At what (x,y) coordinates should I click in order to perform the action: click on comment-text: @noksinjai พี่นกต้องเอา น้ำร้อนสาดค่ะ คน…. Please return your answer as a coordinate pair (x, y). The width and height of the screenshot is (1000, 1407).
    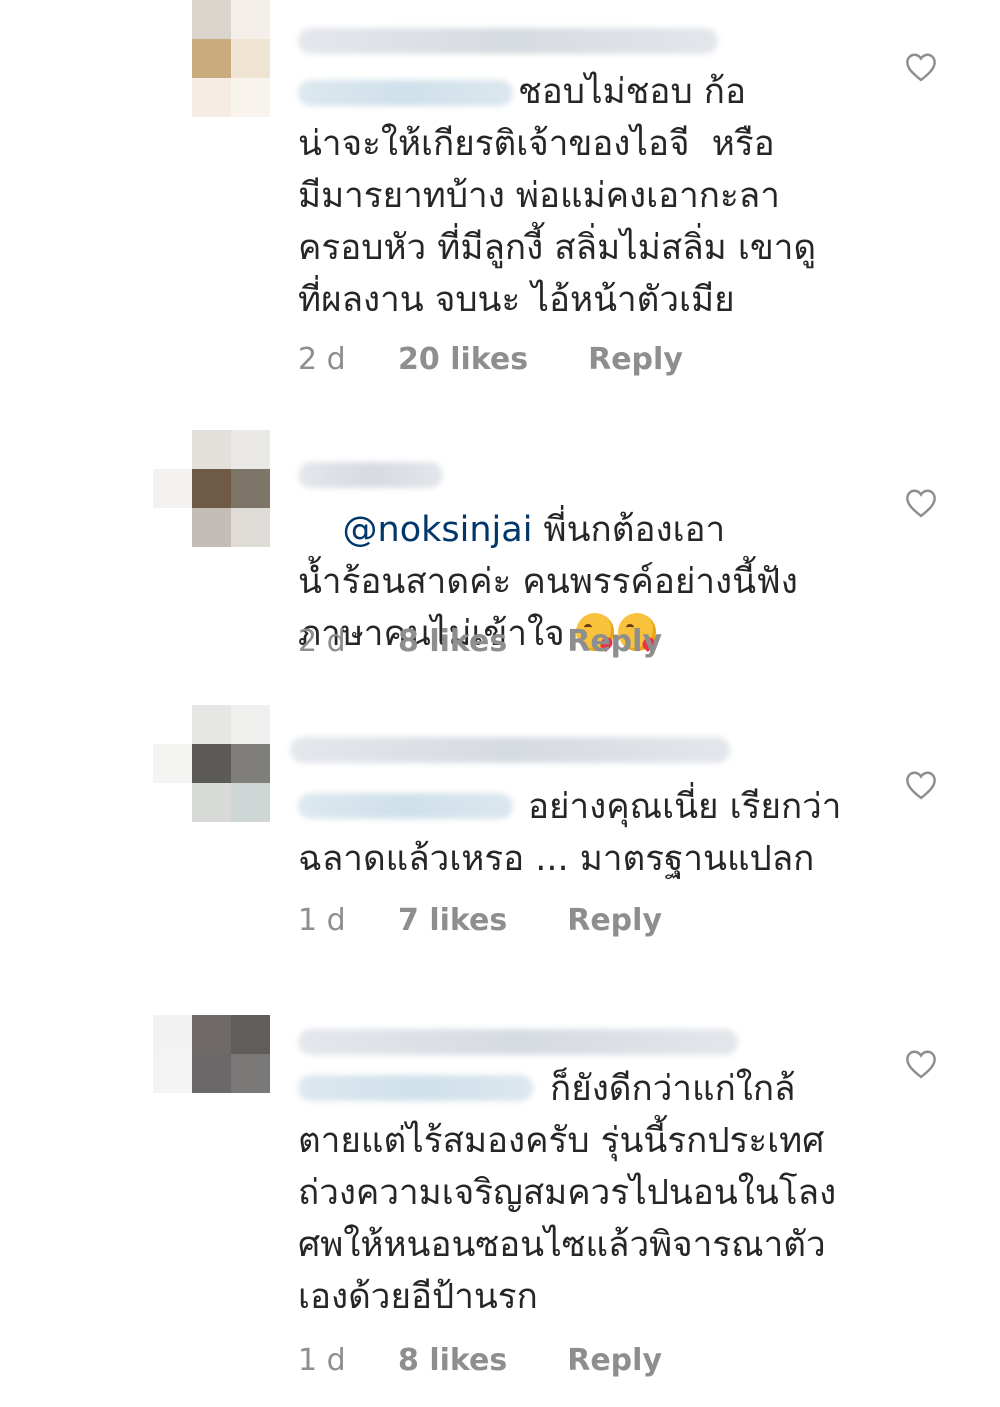
    Looking at the image, I should click on (548, 582).